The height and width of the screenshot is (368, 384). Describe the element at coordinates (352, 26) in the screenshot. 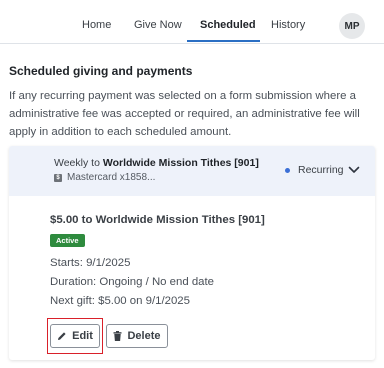

I see `avatar: MP` at that location.